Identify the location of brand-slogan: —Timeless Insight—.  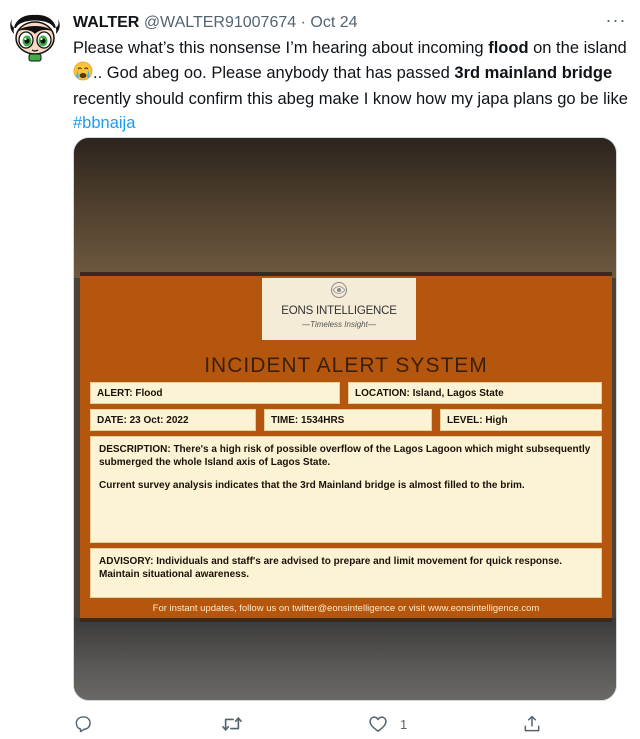
(339, 324).